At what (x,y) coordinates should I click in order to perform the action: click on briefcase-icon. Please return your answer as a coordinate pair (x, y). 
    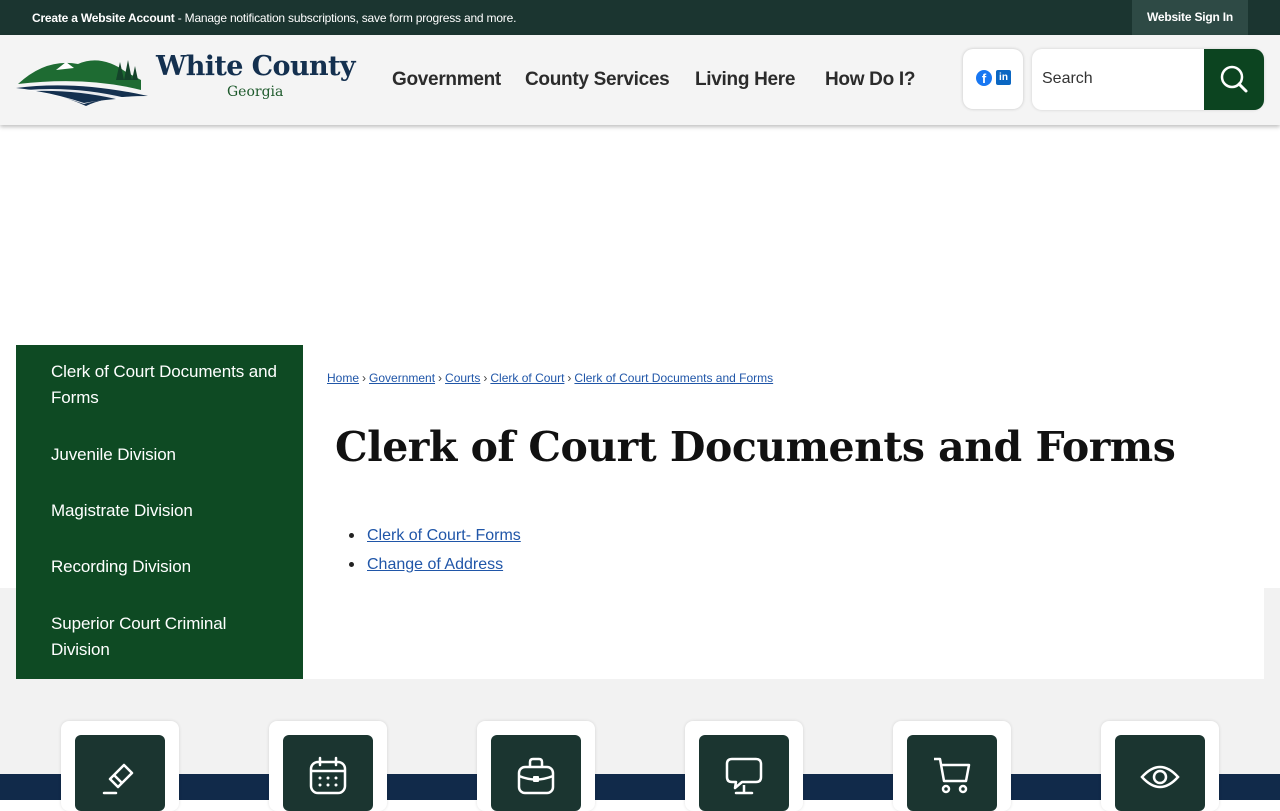
    Looking at the image, I should click on (536, 776).